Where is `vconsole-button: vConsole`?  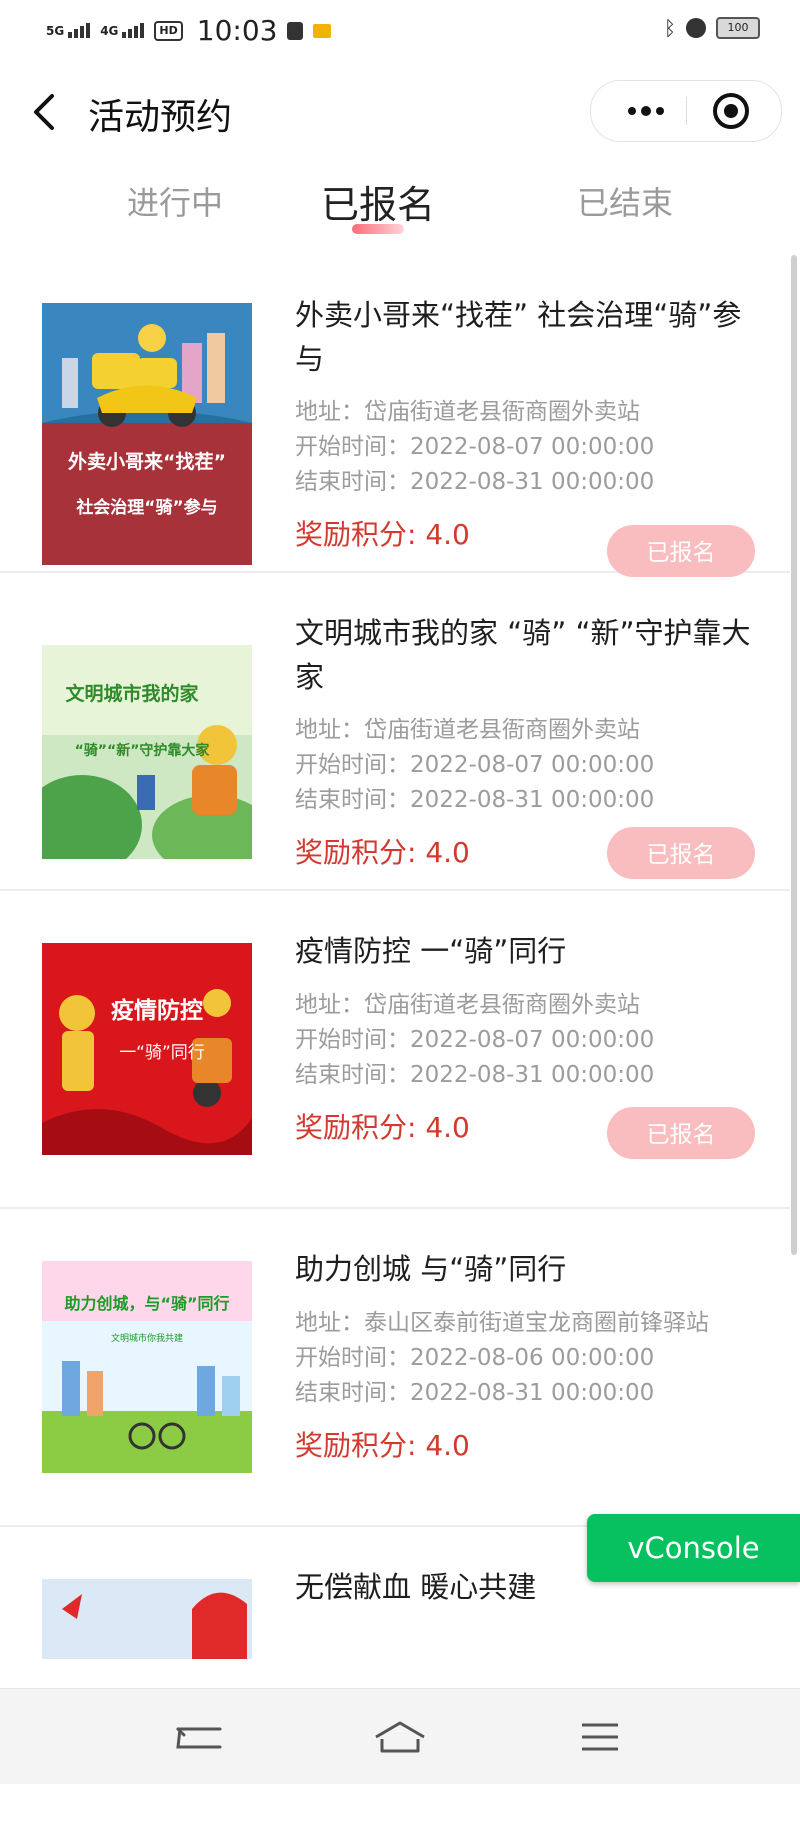
vconsole-button: vConsole is located at coordinates (693, 1548).